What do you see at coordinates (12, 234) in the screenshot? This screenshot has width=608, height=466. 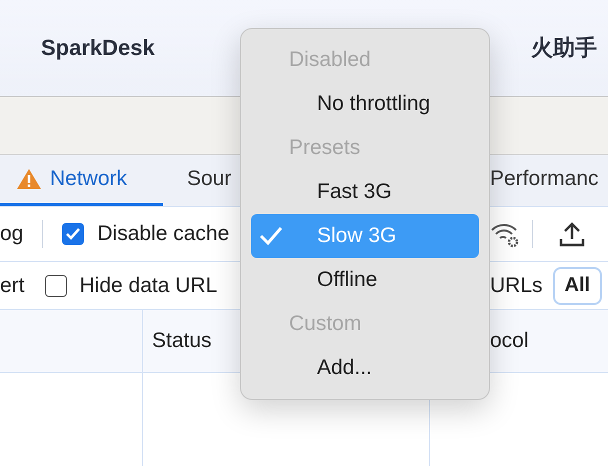 I see `checkbox-text: og` at bounding box center [12, 234].